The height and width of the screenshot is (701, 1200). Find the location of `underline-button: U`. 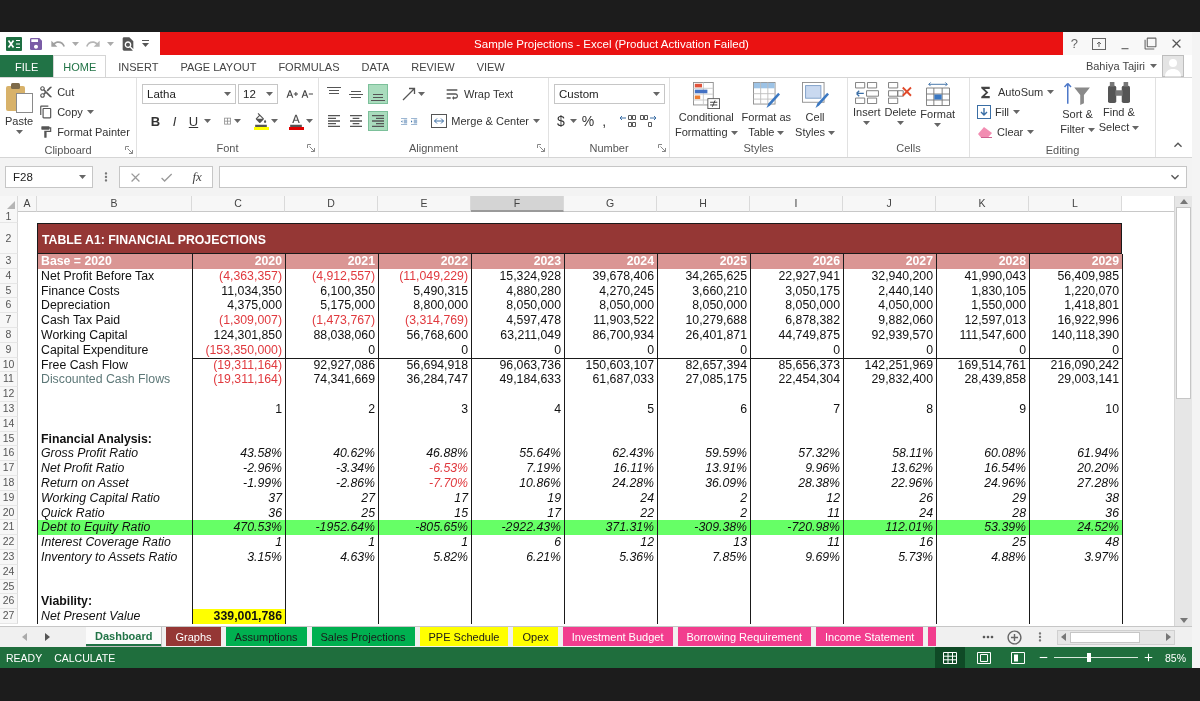

underline-button: U is located at coordinates (193, 121).